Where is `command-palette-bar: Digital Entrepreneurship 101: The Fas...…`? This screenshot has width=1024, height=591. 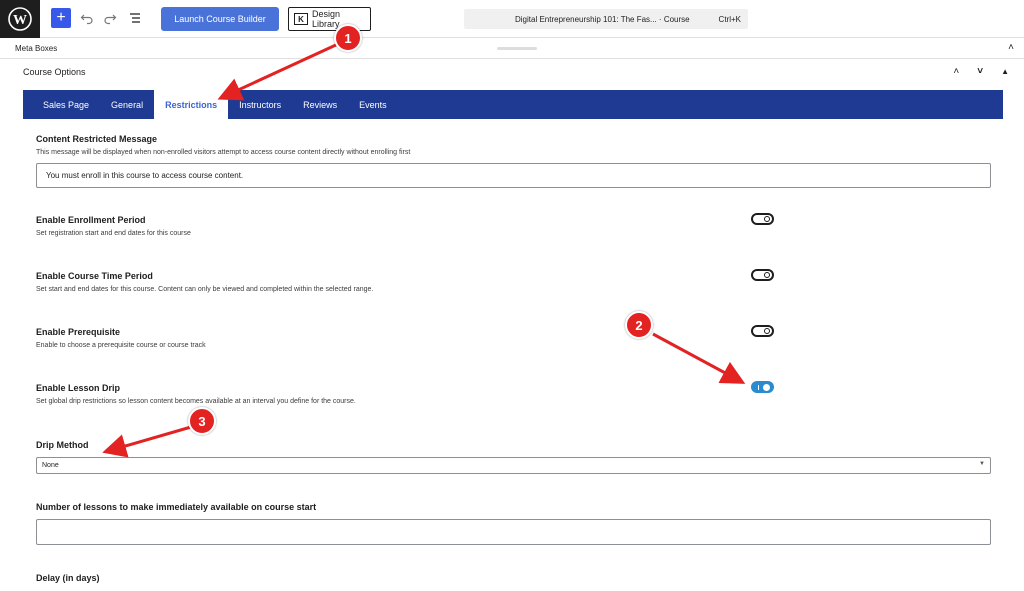
command-palette-bar: Digital Entrepreneurship 101: The Fas...… is located at coordinates (606, 19).